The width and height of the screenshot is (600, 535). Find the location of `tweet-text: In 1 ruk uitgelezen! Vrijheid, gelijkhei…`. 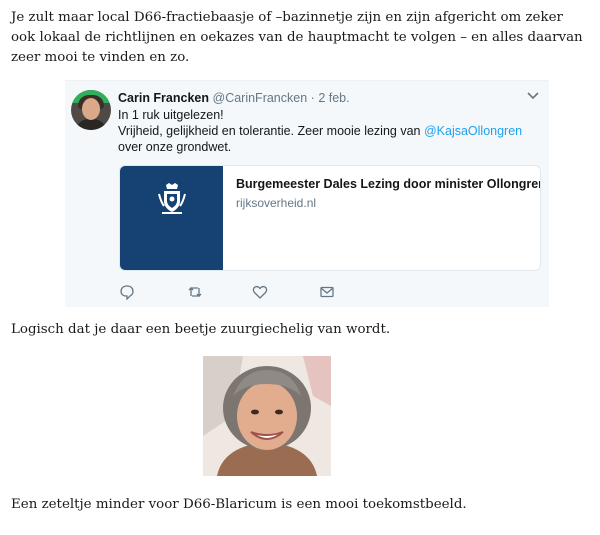

tweet-text: In 1 ruk uitgelezen! Vrijheid, gelijkhei… is located at coordinates (330, 131).